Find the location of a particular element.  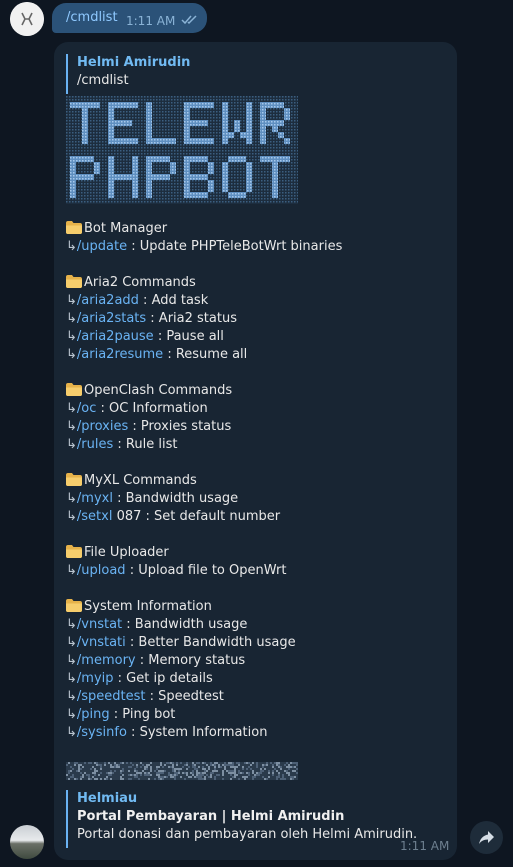

command-link: /memory is located at coordinates (106, 660).